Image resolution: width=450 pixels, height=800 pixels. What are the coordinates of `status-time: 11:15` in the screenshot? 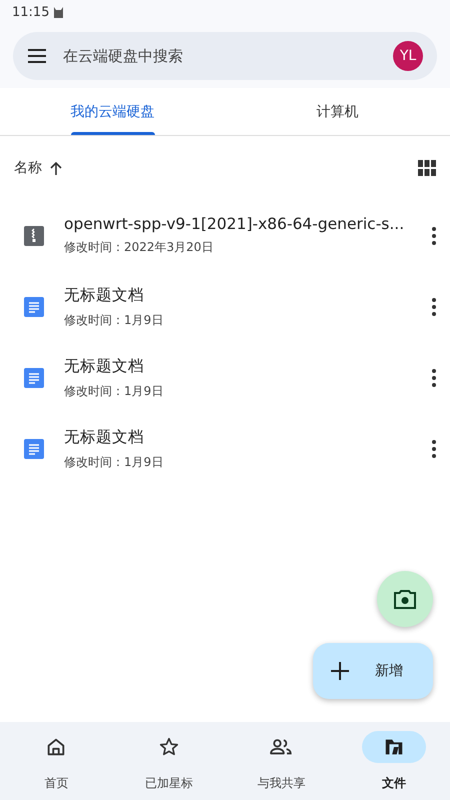 It's located at (31, 12).